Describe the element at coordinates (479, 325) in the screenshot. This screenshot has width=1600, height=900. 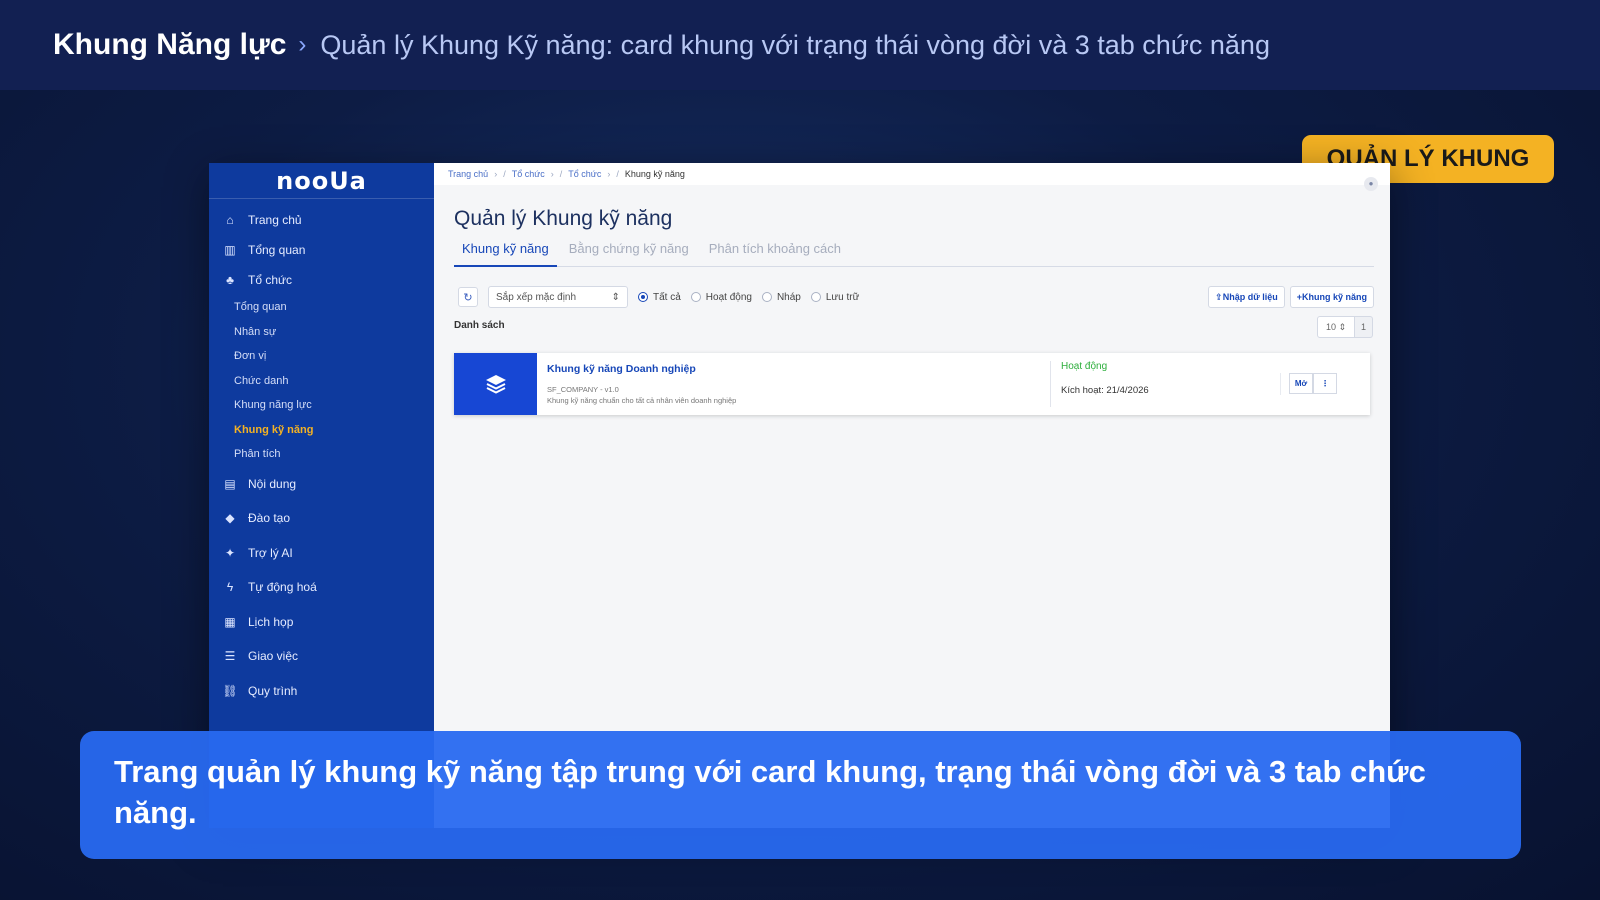
I see `list-heading: Danh sách` at that location.